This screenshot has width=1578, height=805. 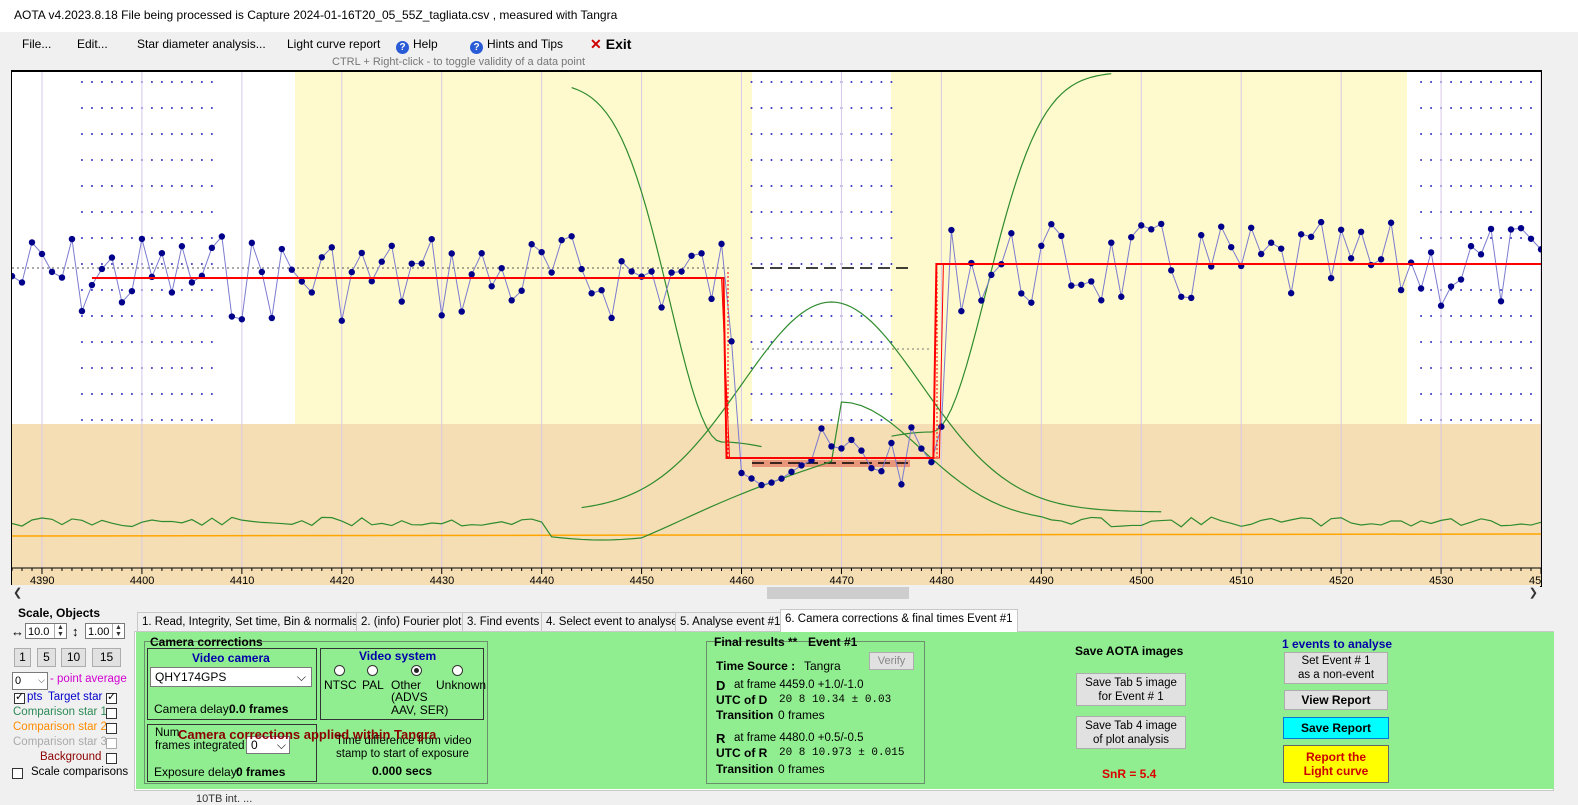 What do you see at coordinates (105, 631) in the screenshot?
I see `scale-y-spinner: 1.00 ▲ ▼` at bounding box center [105, 631].